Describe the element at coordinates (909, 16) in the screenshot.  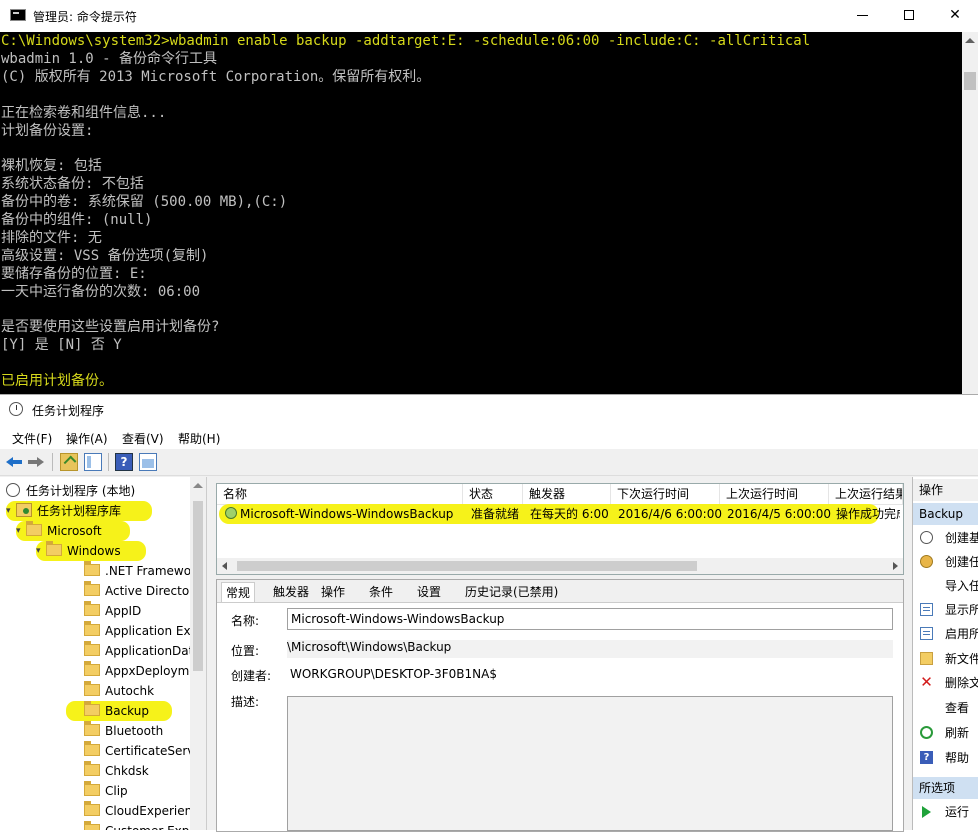
I see `maximize-button` at that location.